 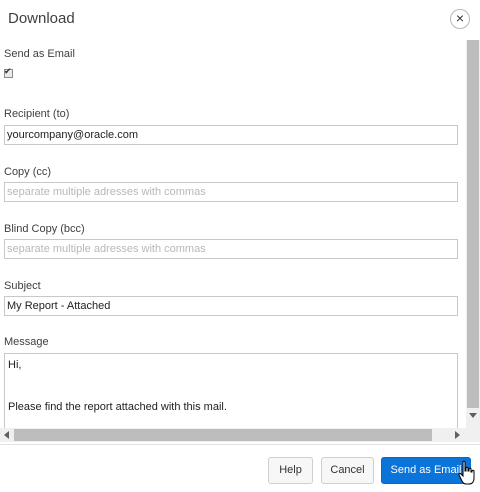 I want to click on scroll-left-arrow-icon, so click(x=6, y=435).